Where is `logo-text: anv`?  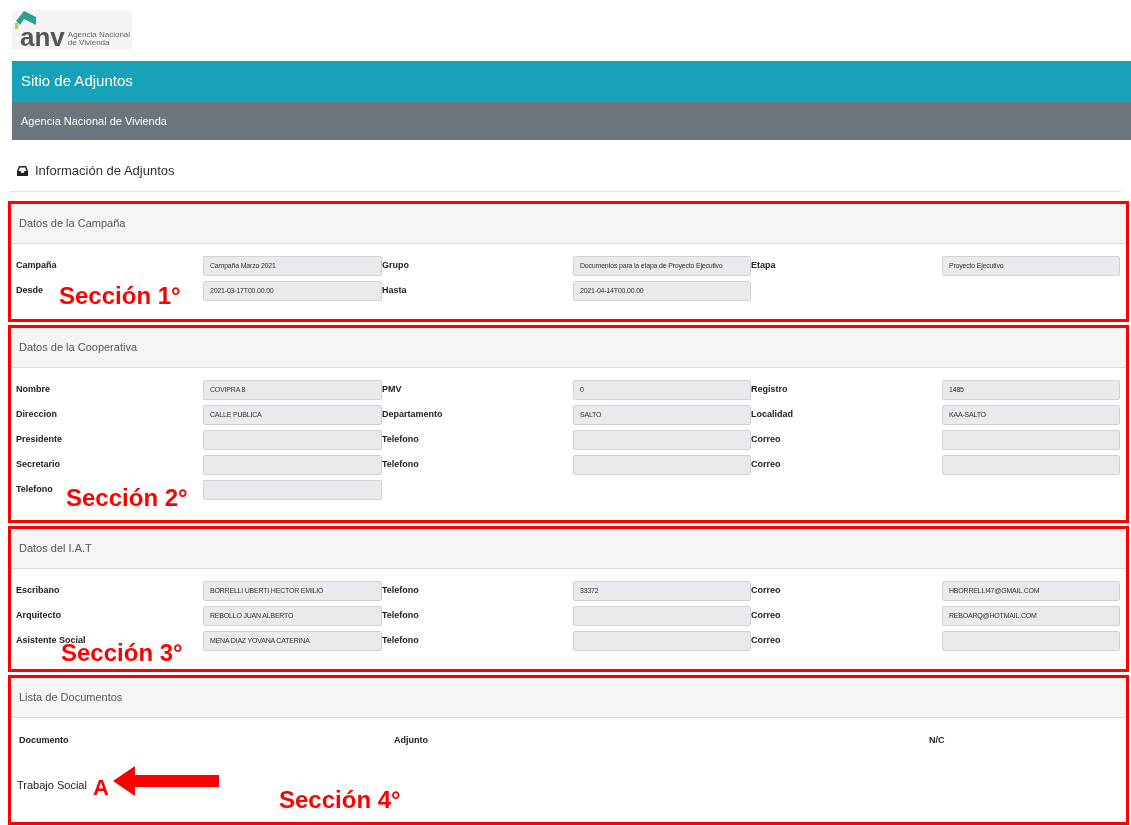 logo-text: anv is located at coordinates (42, 37).